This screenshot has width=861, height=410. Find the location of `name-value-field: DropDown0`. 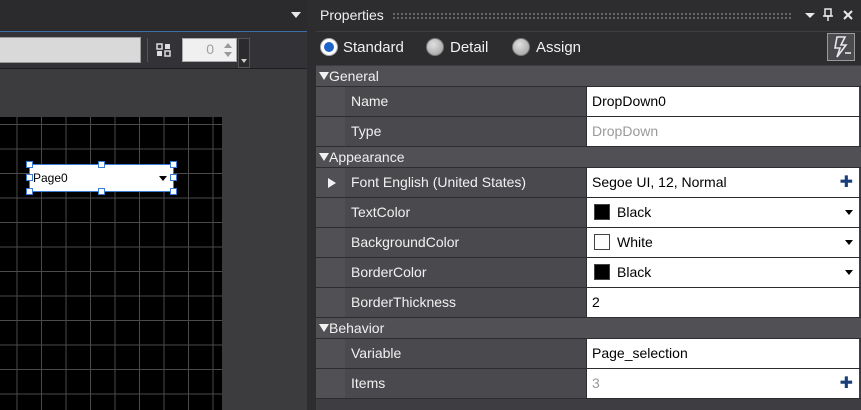

name-value-field: DropDown0 is located at coordinates (723, 101).